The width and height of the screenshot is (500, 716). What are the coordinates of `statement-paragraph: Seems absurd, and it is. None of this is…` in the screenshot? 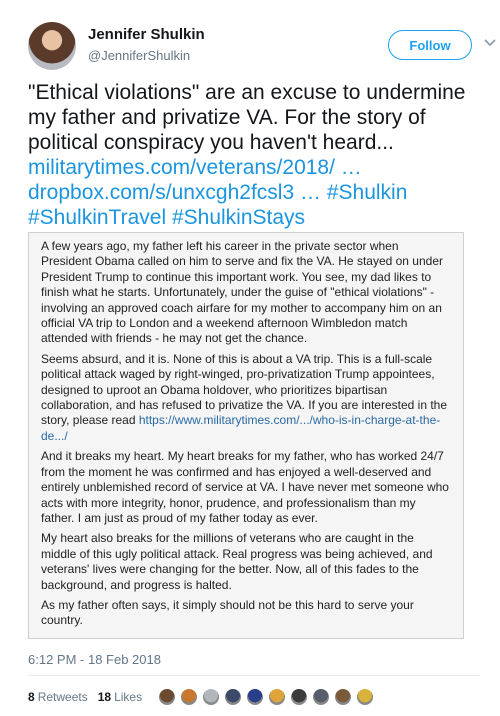 It's located at (246, 398).